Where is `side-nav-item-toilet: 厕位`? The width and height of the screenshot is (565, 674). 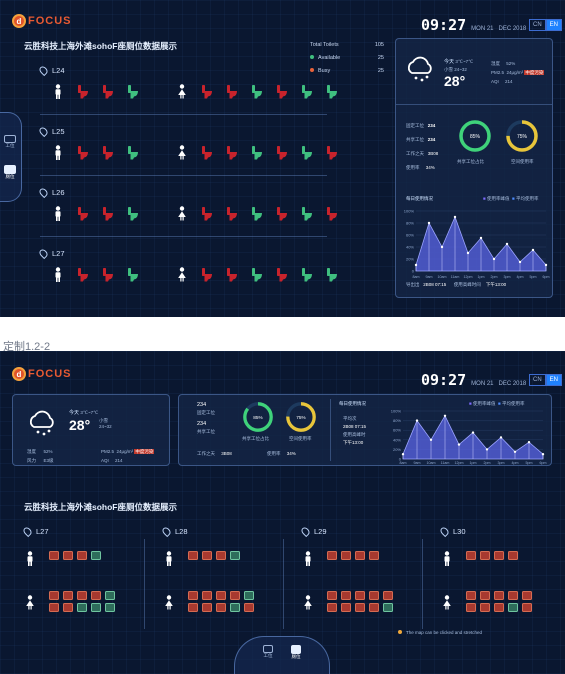
side-nav-item-toilet: 厕位 is located at coordinates (10, 172).